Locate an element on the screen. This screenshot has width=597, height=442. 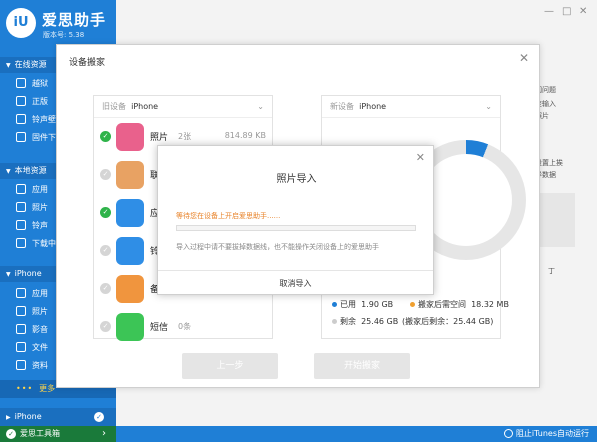
after-dot-icon is located at coordinates (412, 304).